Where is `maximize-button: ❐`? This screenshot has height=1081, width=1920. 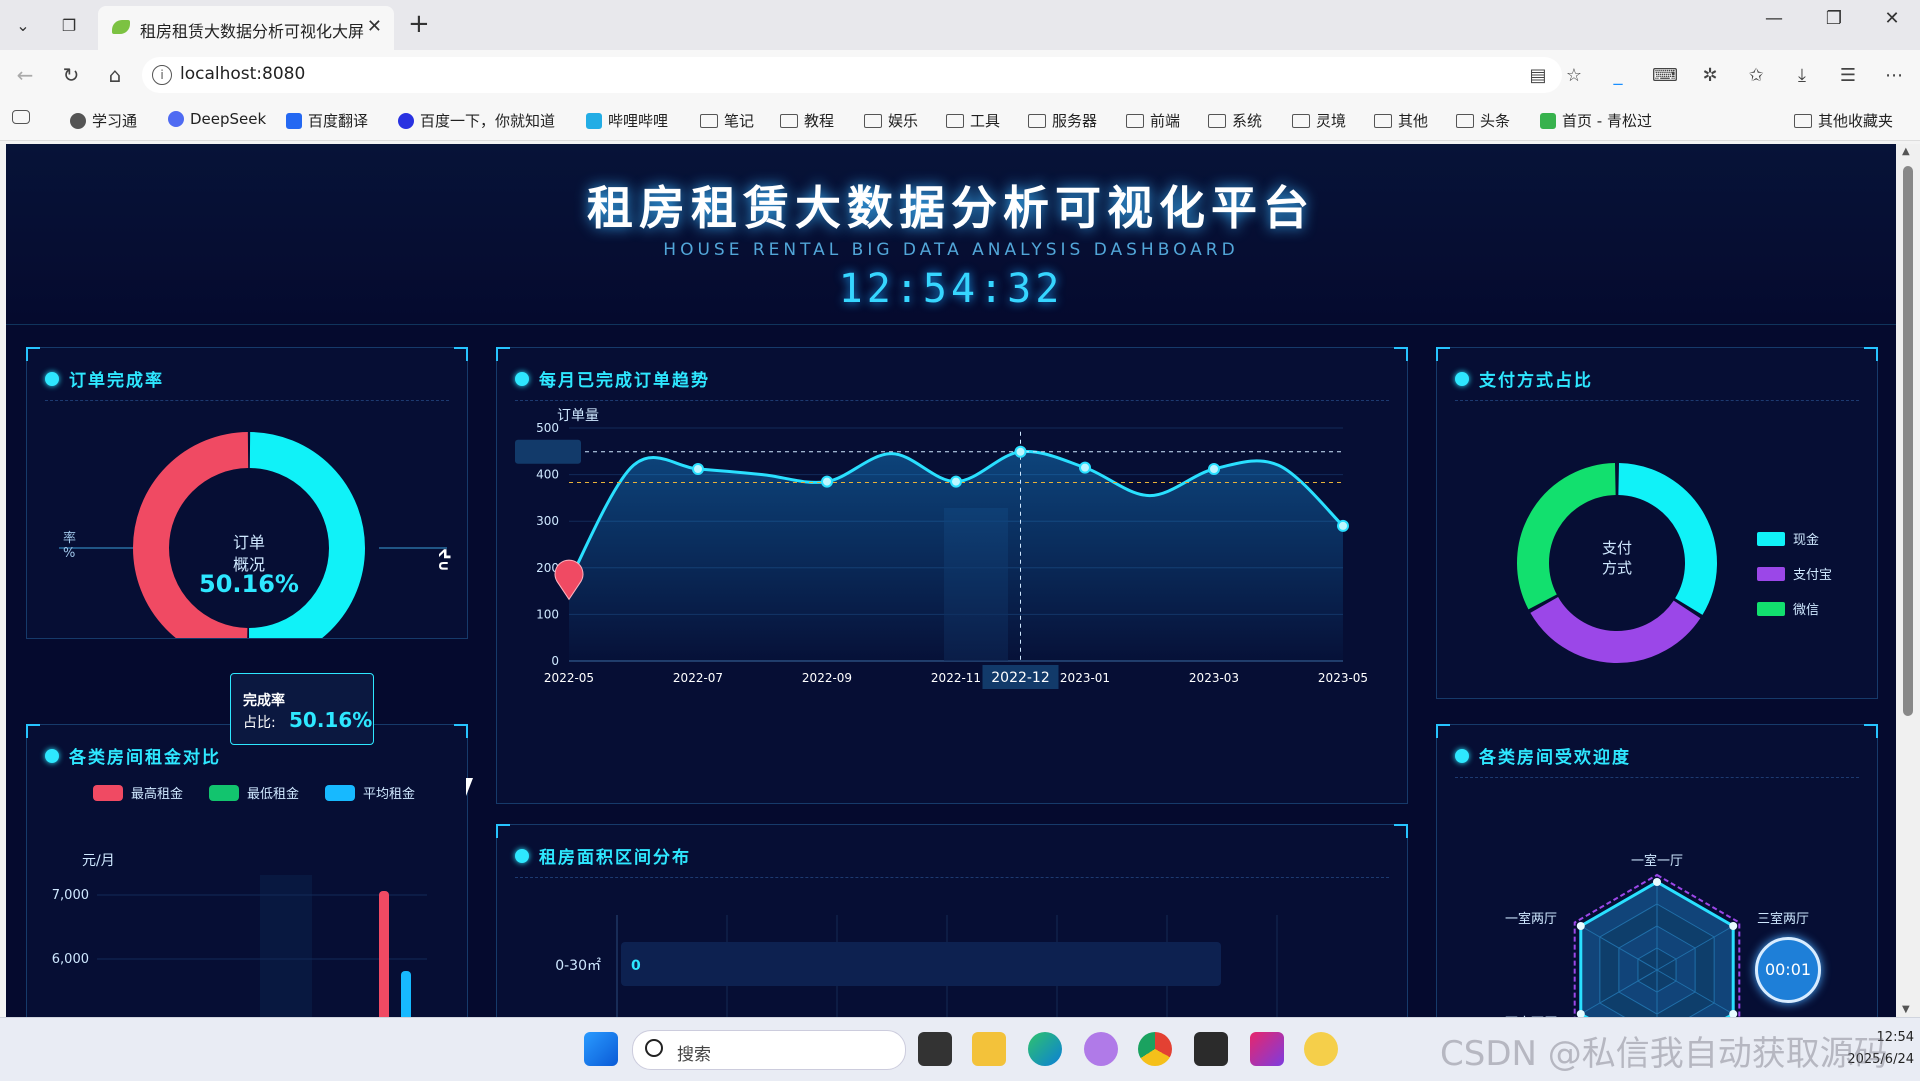 maximize-button: ❐ is located at coordinates (1834, 23).